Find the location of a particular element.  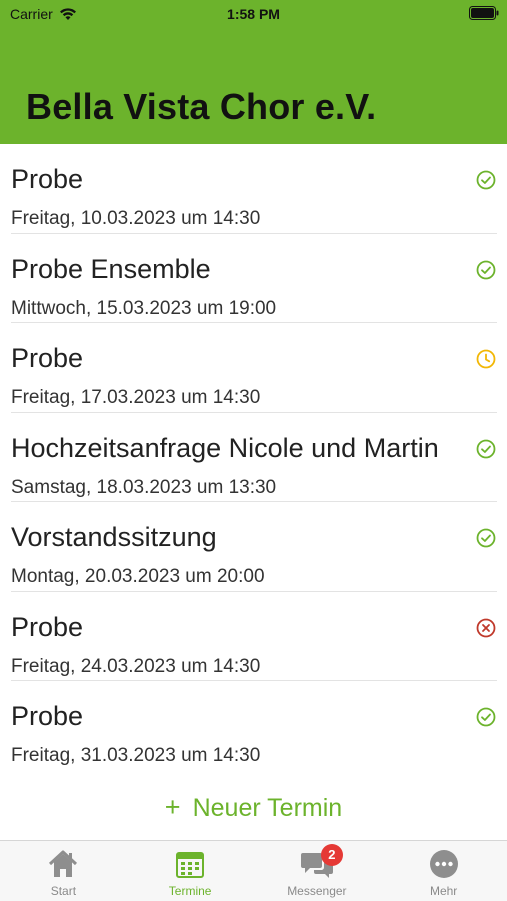

x-circle-icon is located at coordinates (486, 628).